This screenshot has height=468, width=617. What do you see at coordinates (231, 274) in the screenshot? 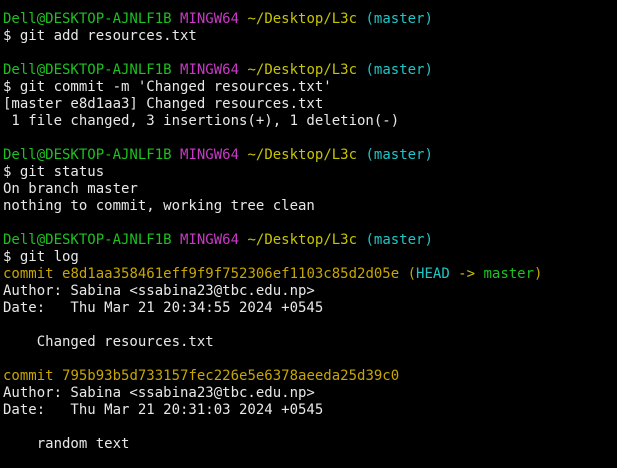
I see `commit-hash: e8d1aa358461eff9f9f752306ef1103c85d2d05e` at bounding box center [231, 274].